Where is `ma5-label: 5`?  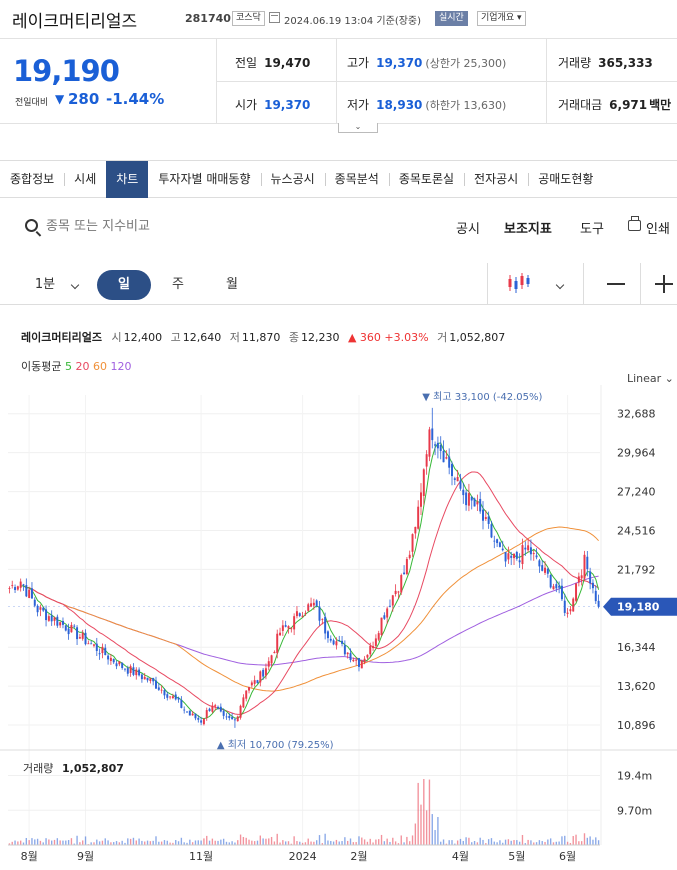
ma5-label: 5 is located at coordinates (68, 366).